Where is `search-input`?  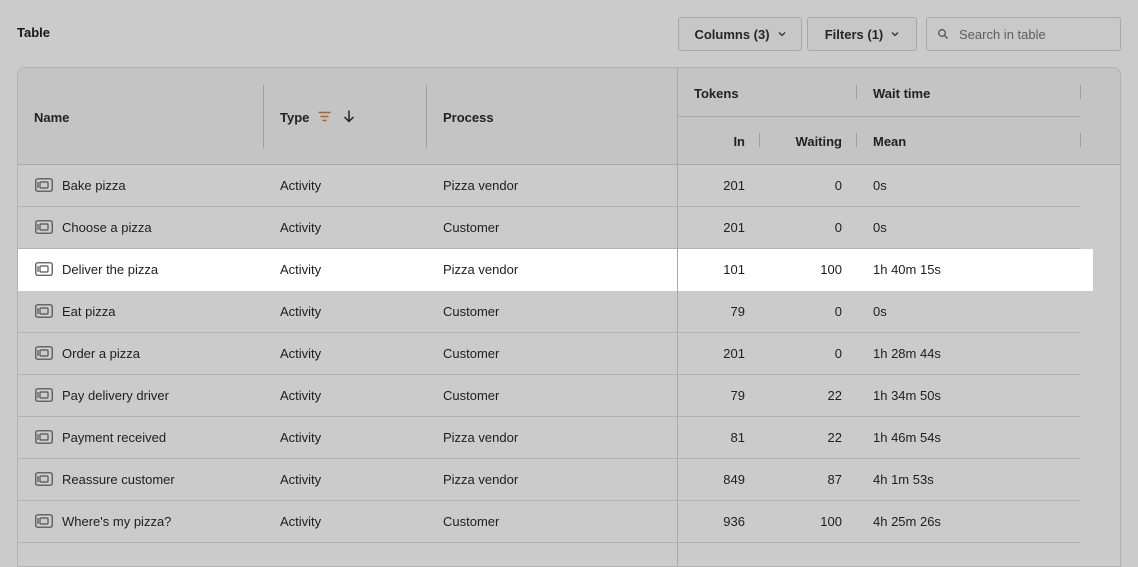
search-input is located at coordinates (1034, 34).